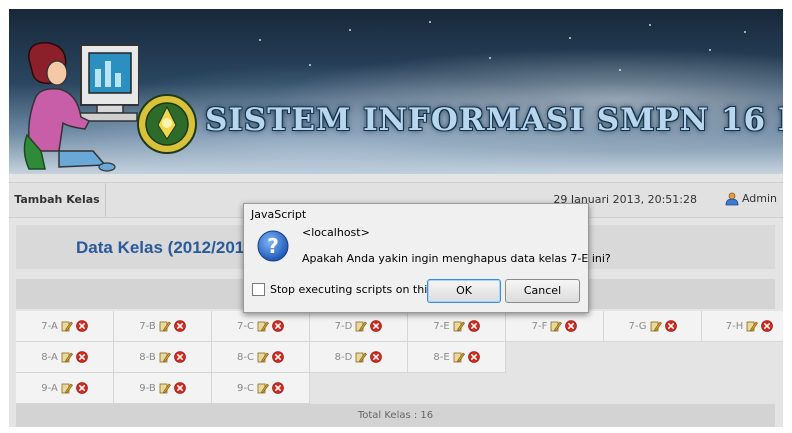  I want to click on class-row: 9-A 9-B 9-C, so click(395, 388).